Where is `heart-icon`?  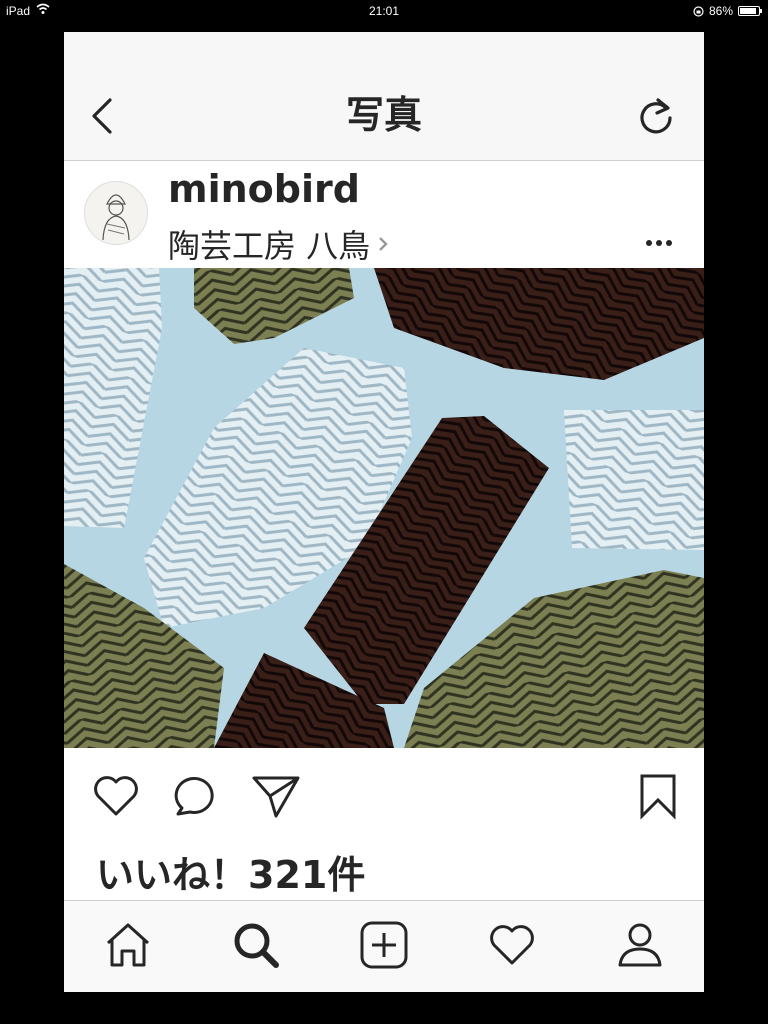
heart-icon is located at coordinates (116, 795).